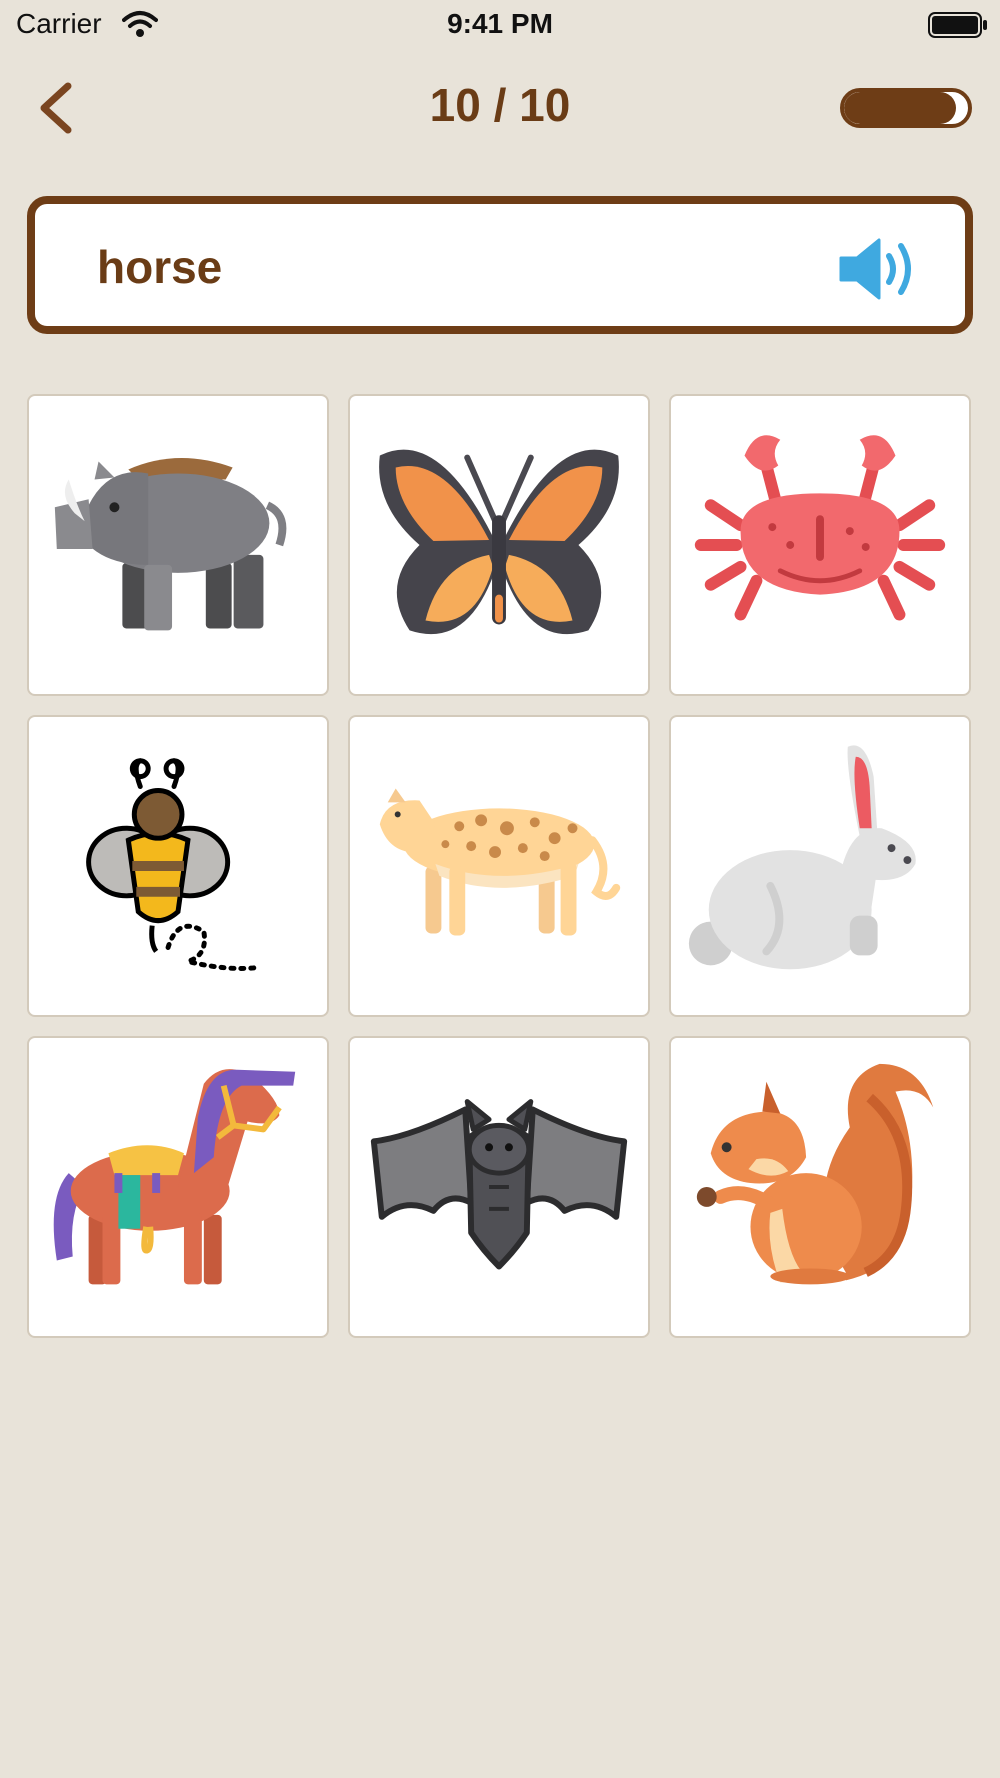 The height and width of the screenshot is (1778, 1000). Describe the element at coordinates (500, 862) in the screenshot. I see `leopard-icon` at that location.